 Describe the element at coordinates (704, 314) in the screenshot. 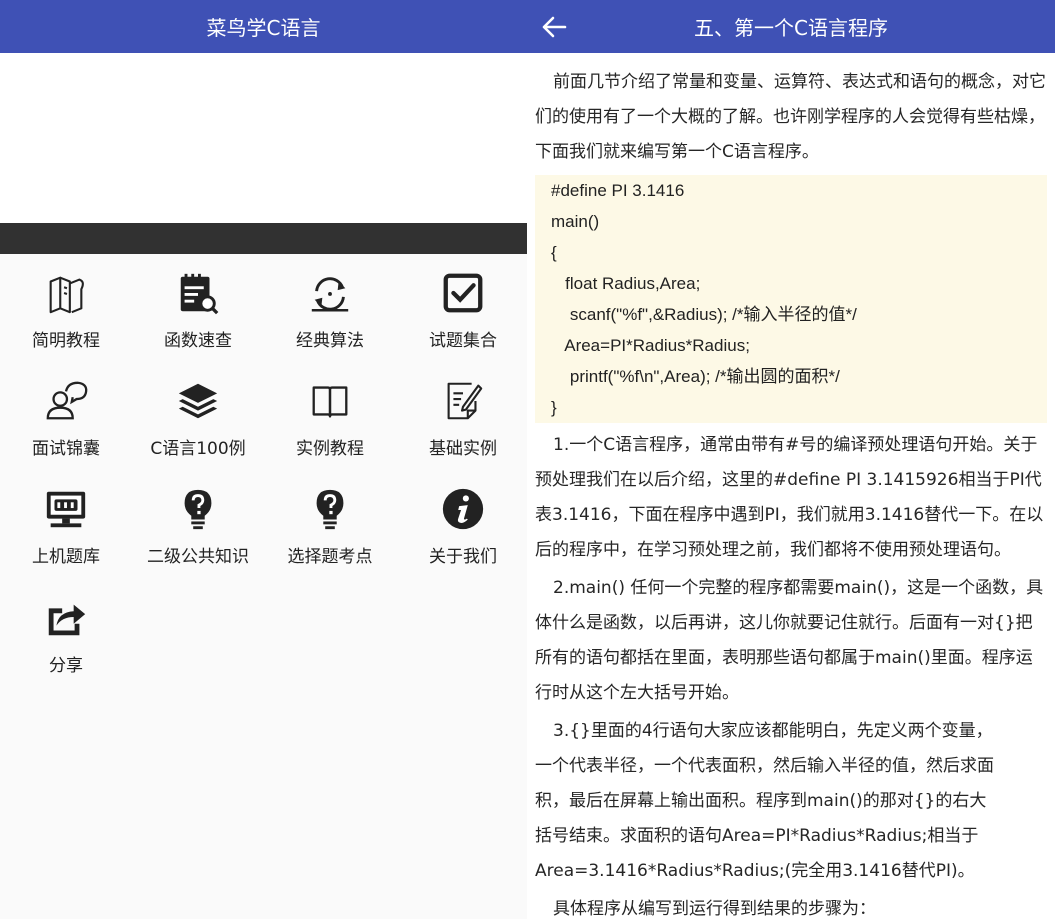

I see `code-line: scanf("%f",&Radius); /*输入半径的值*/` at that location.